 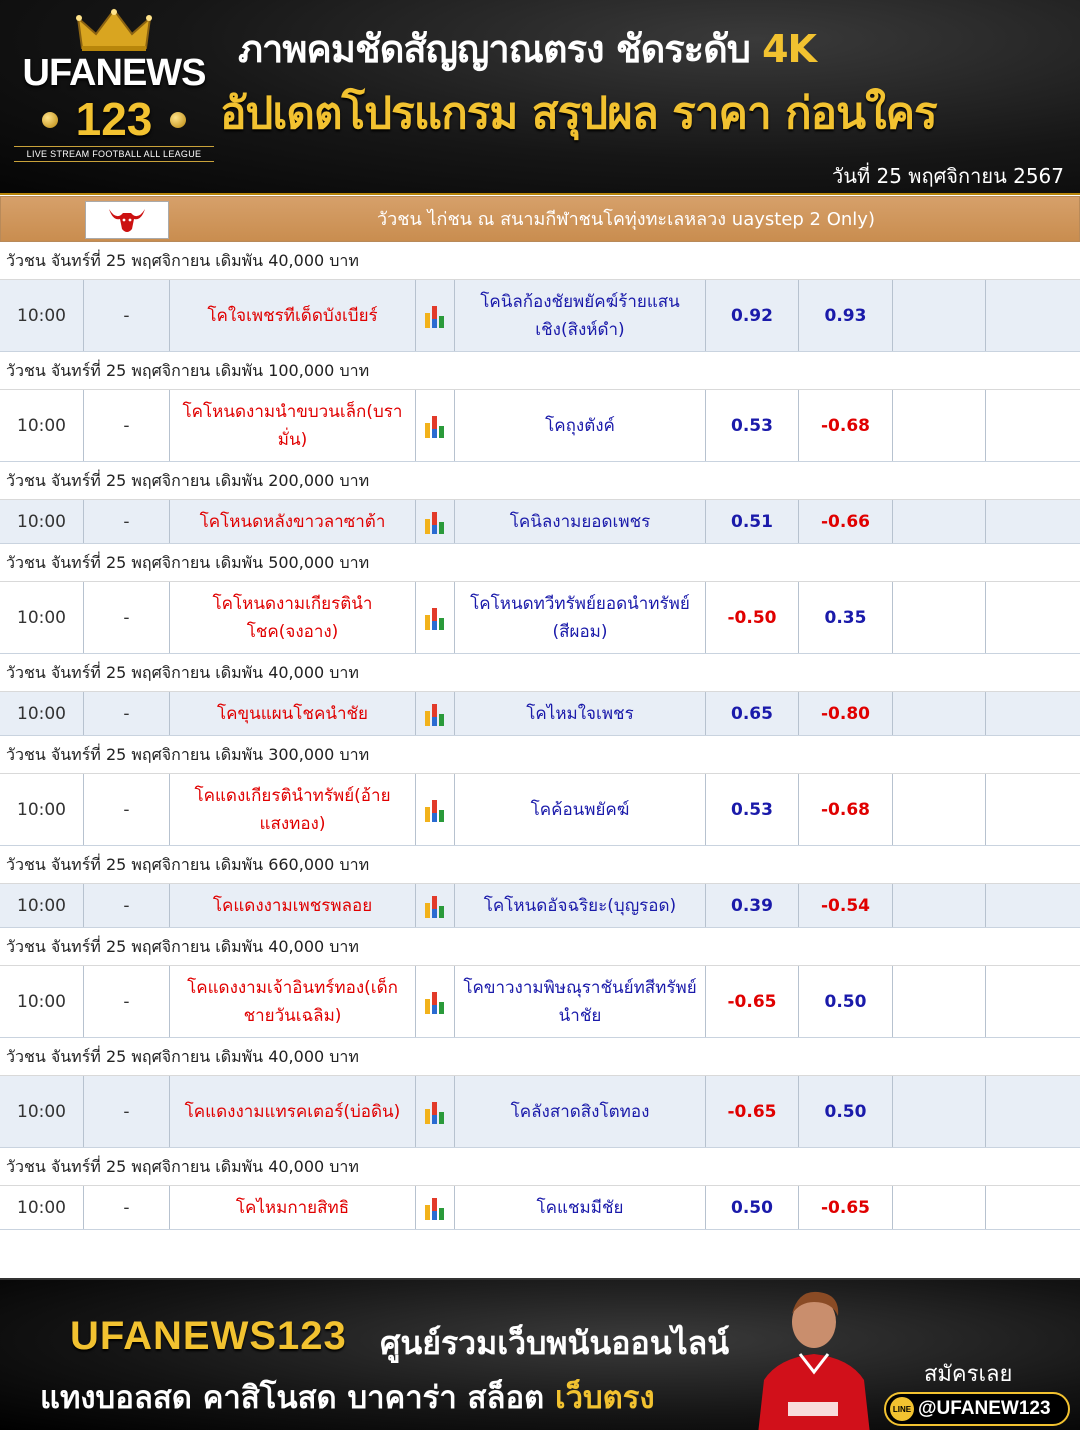 What do you see at coordinates (293, 1001) in the screenshot?
I see `home-team: โคแดงงามเจ้าอินทร์ทอง(เด็กชายวันเฉลิม)` at bounding box center [293, 1001].